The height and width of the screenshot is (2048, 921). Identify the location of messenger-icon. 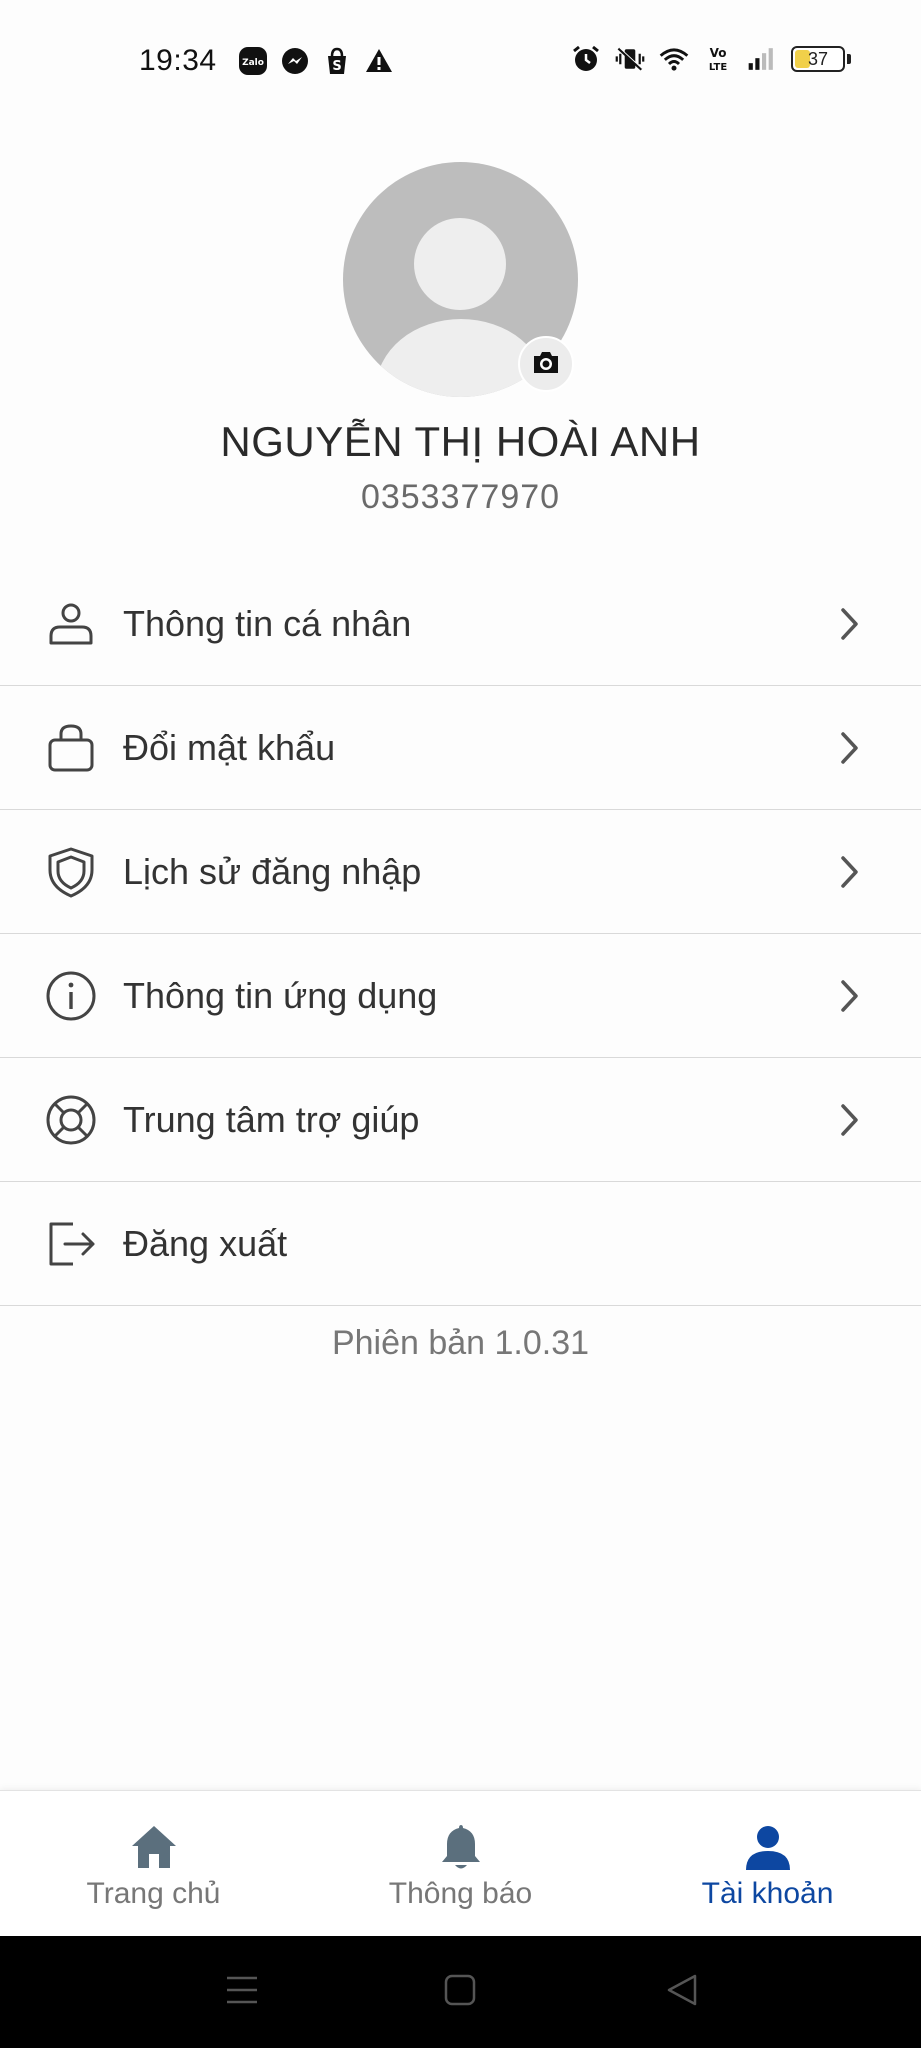
(295, 61).